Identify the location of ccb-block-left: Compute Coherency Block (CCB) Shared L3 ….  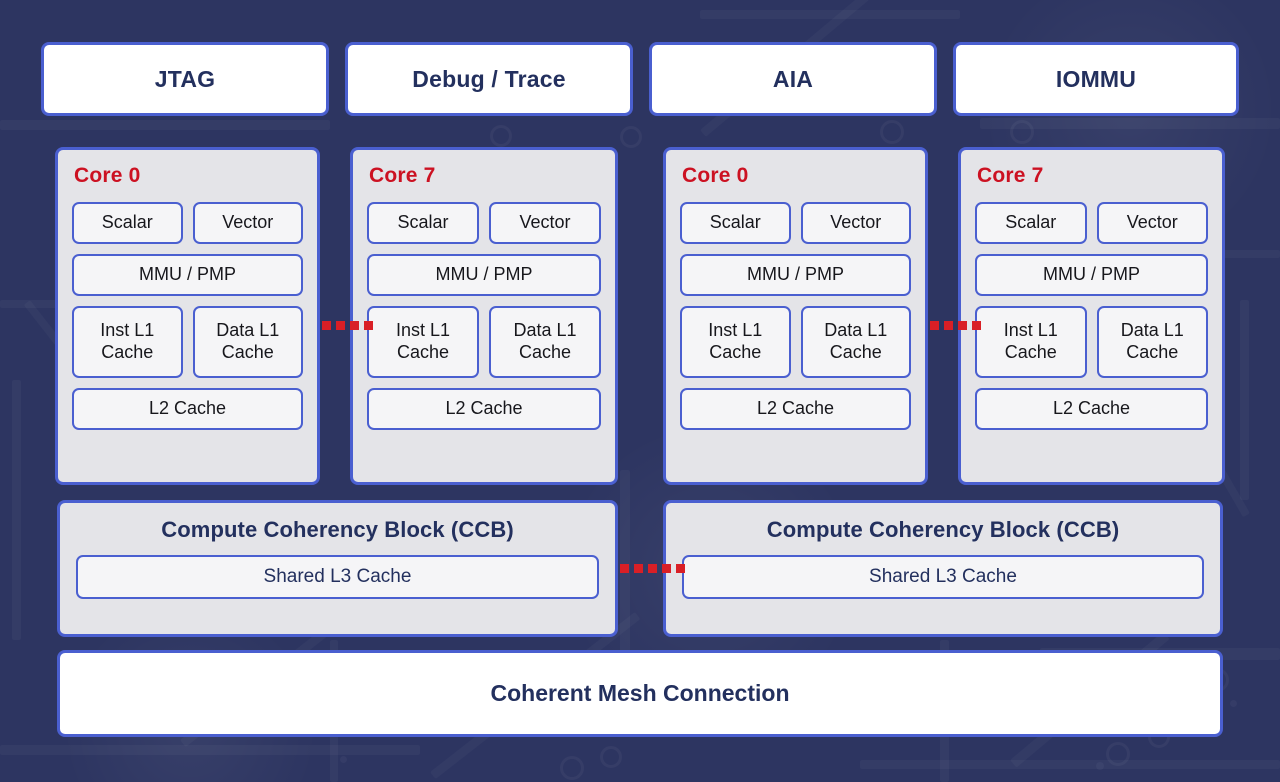
(337, 568).